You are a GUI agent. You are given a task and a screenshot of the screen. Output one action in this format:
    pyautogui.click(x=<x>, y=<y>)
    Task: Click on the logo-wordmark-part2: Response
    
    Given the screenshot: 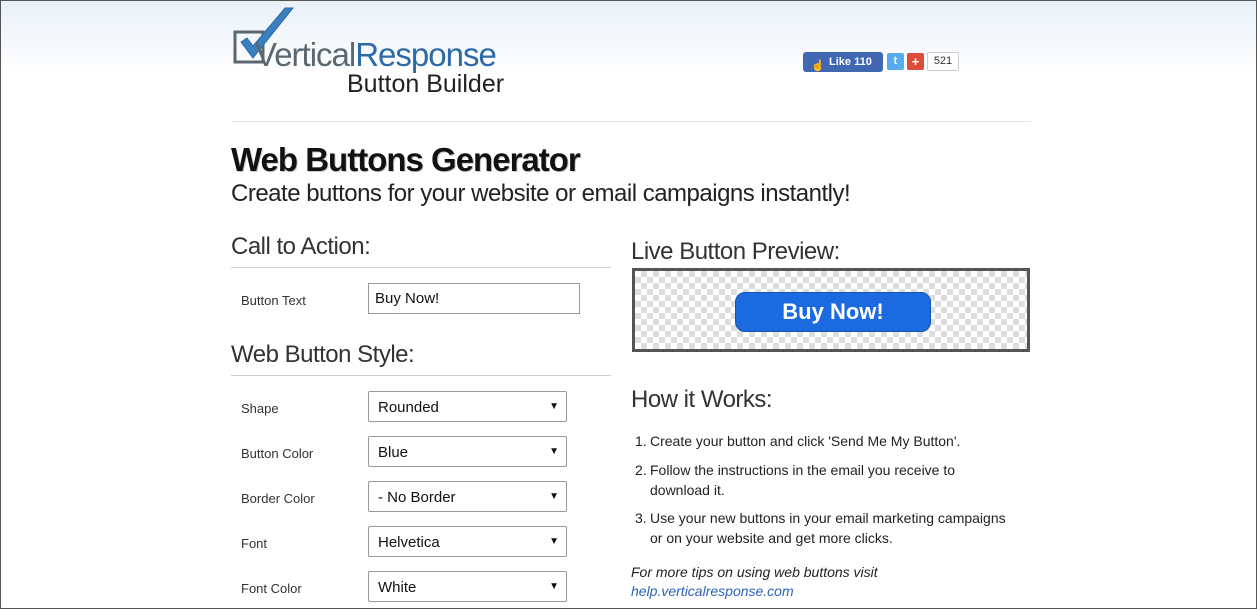 What is the action you would take?
    pyautogui.click(x=426, y=54)
    